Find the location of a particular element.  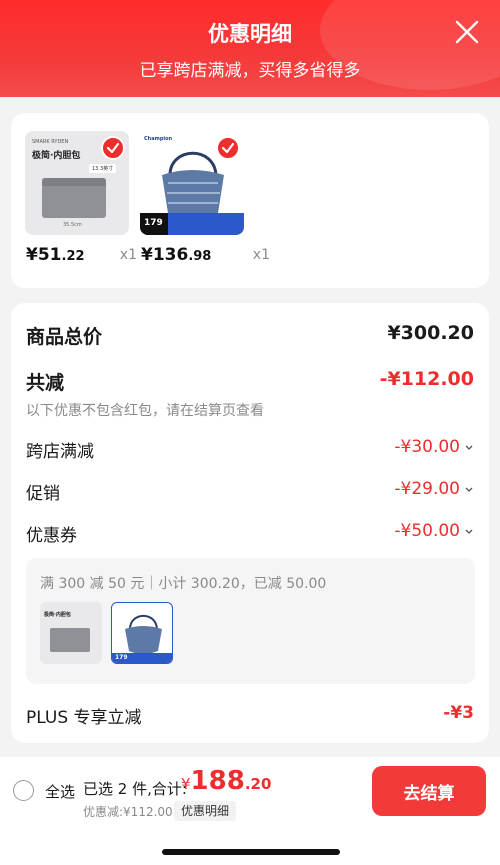

mini-product-thumbnail: 179 is located at coordinates (142, 633).